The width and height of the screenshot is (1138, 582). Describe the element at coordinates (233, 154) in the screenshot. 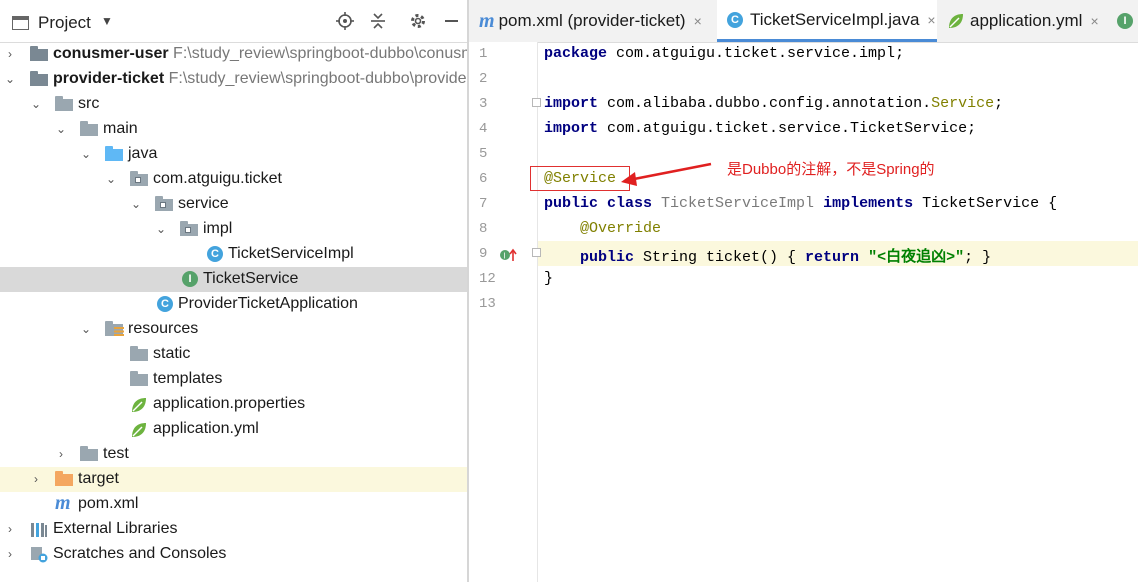

I see `tree-item-java: ⌄ java` at that location.